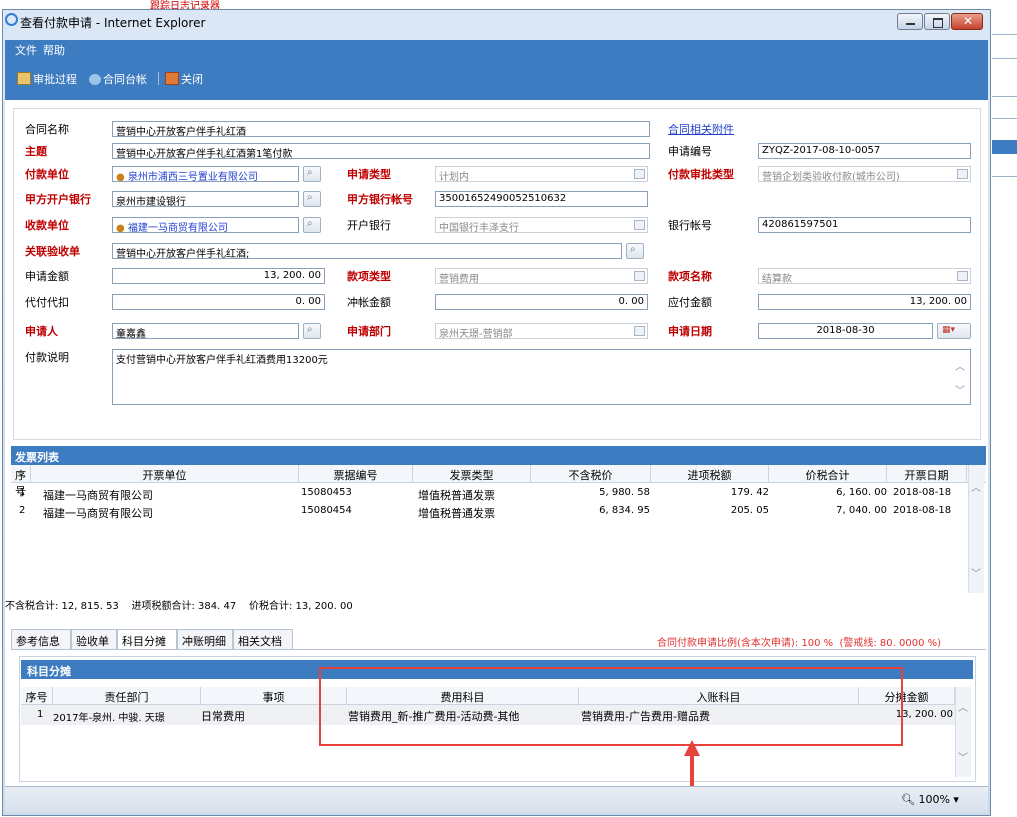  What do you see at coordinates (98, 513) in the screenshot?
I see `invoice-cell: 福建一马商贸有限公司` at bounding box center [98, 513].